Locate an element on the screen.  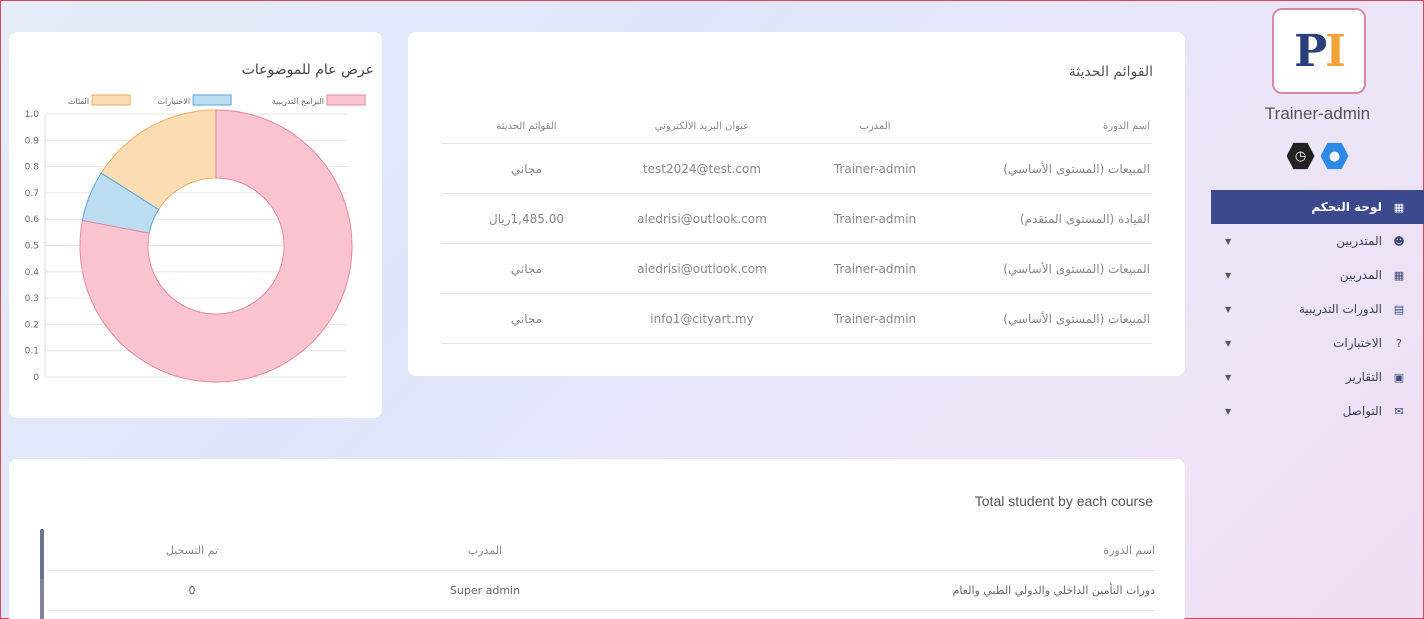
chat-icon: ✉ is located at coordinates (1399, 411).